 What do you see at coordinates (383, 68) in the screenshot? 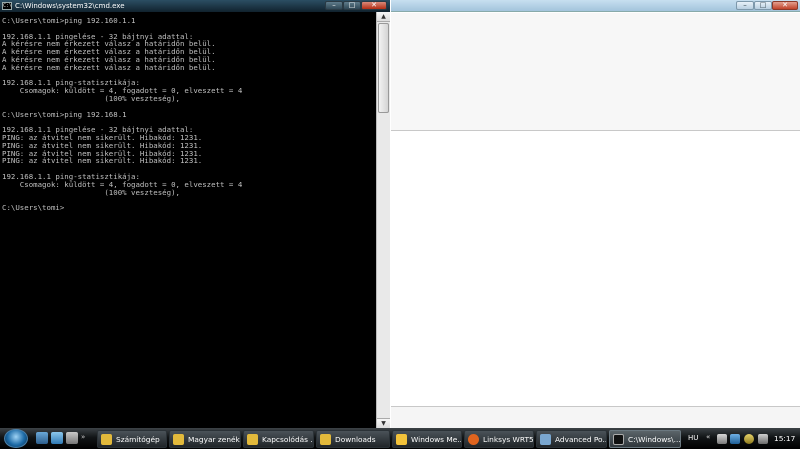
I see `scroll-thumb` at bounding box center [383, 68].